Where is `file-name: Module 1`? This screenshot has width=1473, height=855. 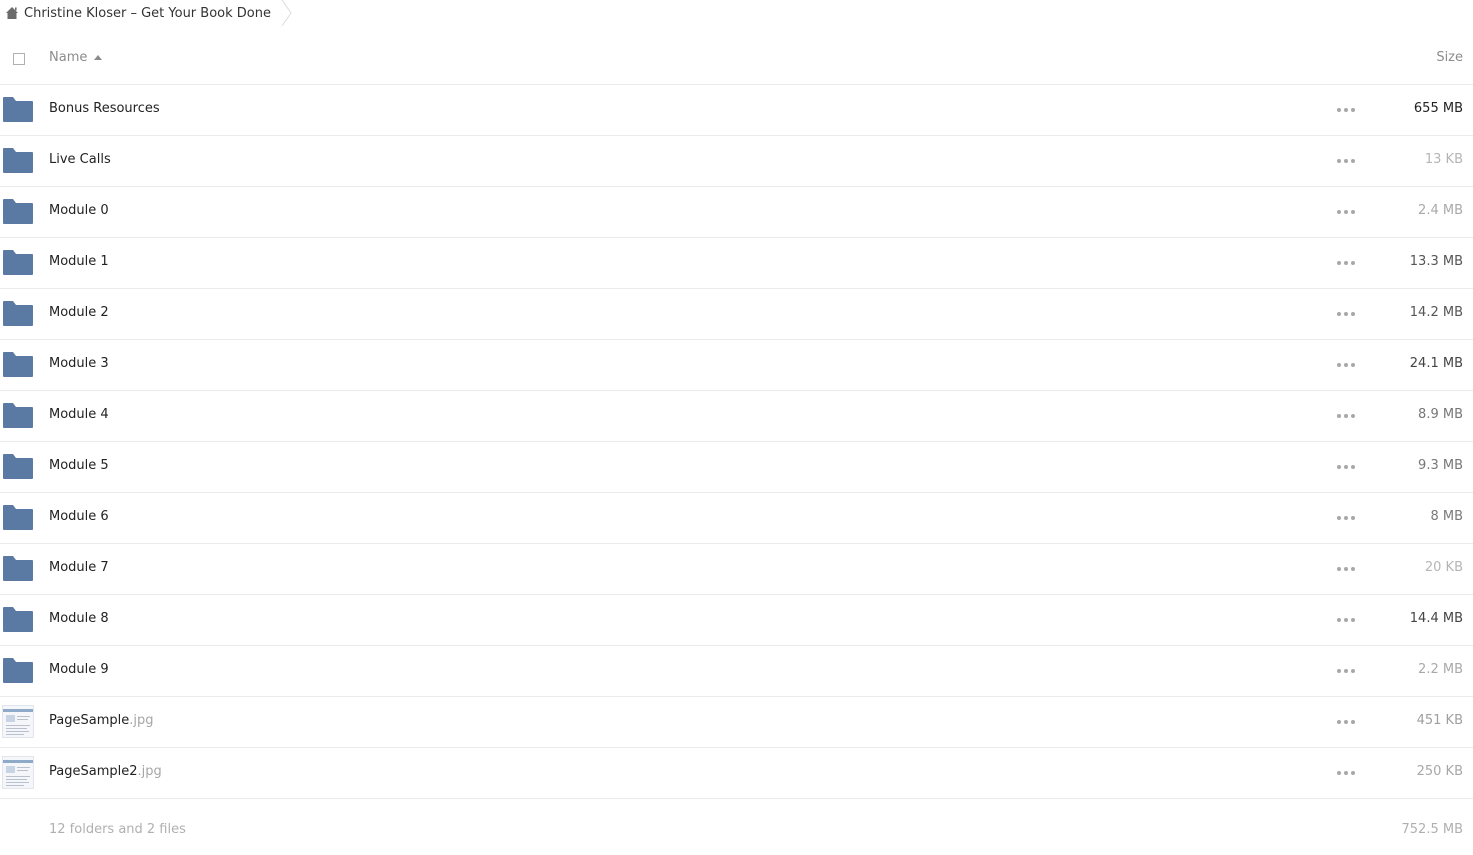
file-name: Module 1 is located at coordinates (79, 261).